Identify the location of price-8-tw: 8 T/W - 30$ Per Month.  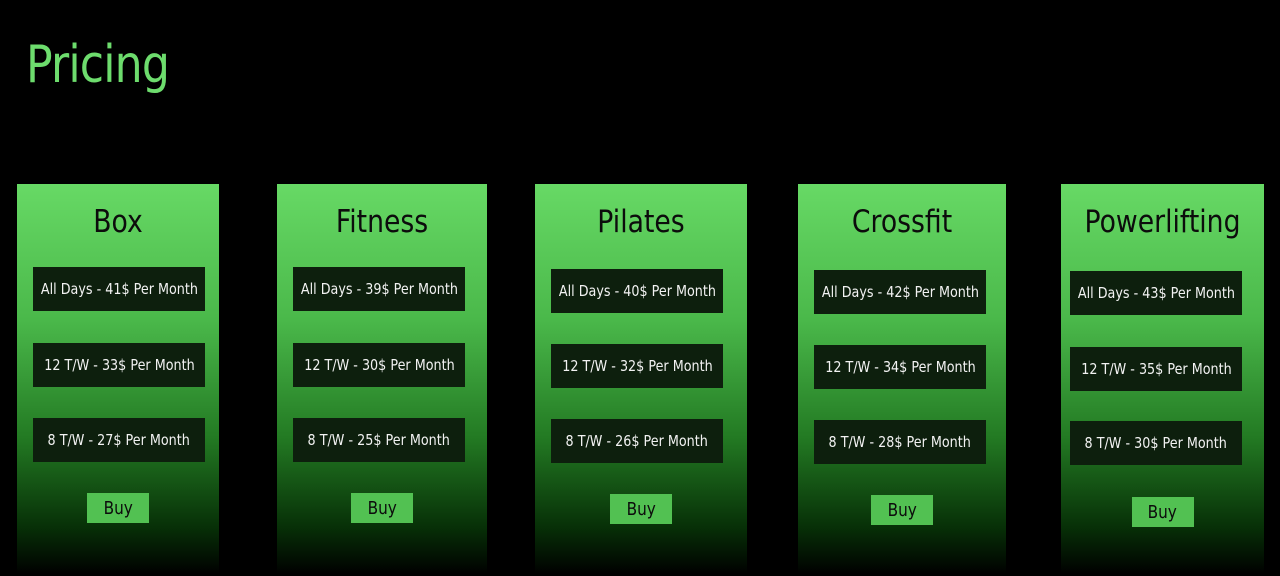
(1156, 443).